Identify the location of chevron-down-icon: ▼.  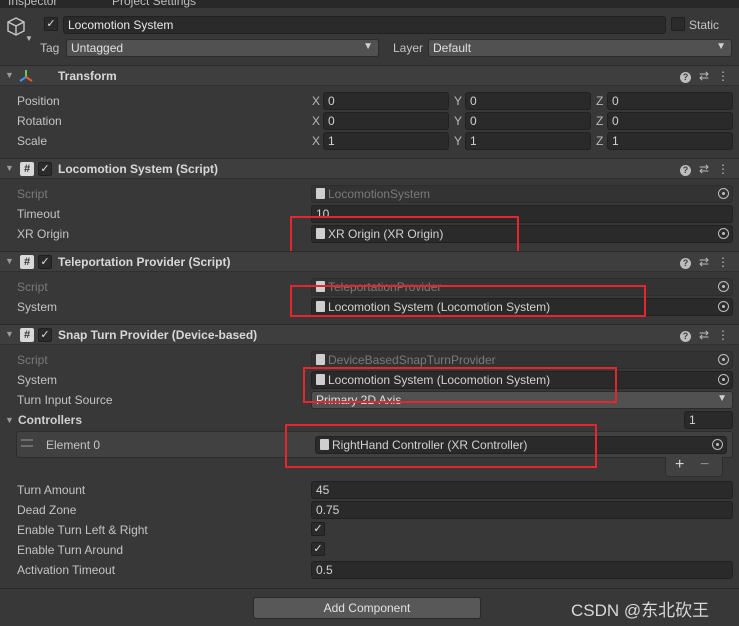
(722, 398).